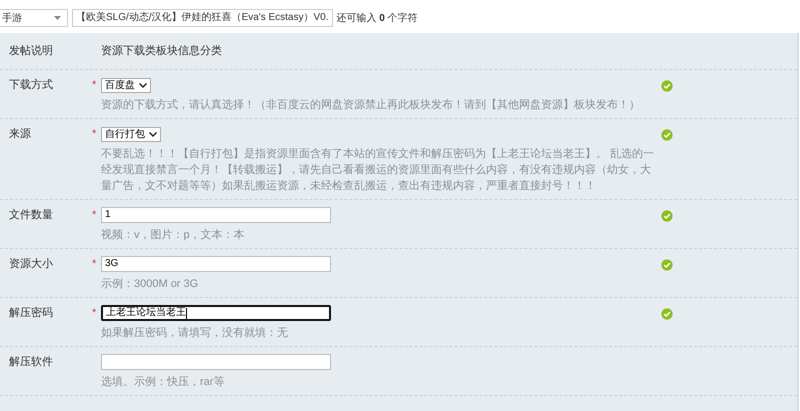  I want to click on field-label: 来源, so click(20, 134).